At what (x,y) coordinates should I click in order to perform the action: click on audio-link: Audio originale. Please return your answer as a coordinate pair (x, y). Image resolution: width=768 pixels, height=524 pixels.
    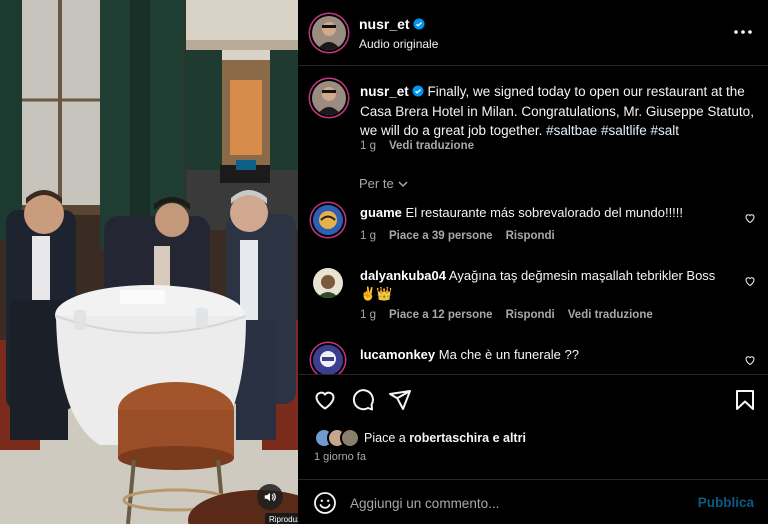
    Looking at the image, I should click on (398, 44).